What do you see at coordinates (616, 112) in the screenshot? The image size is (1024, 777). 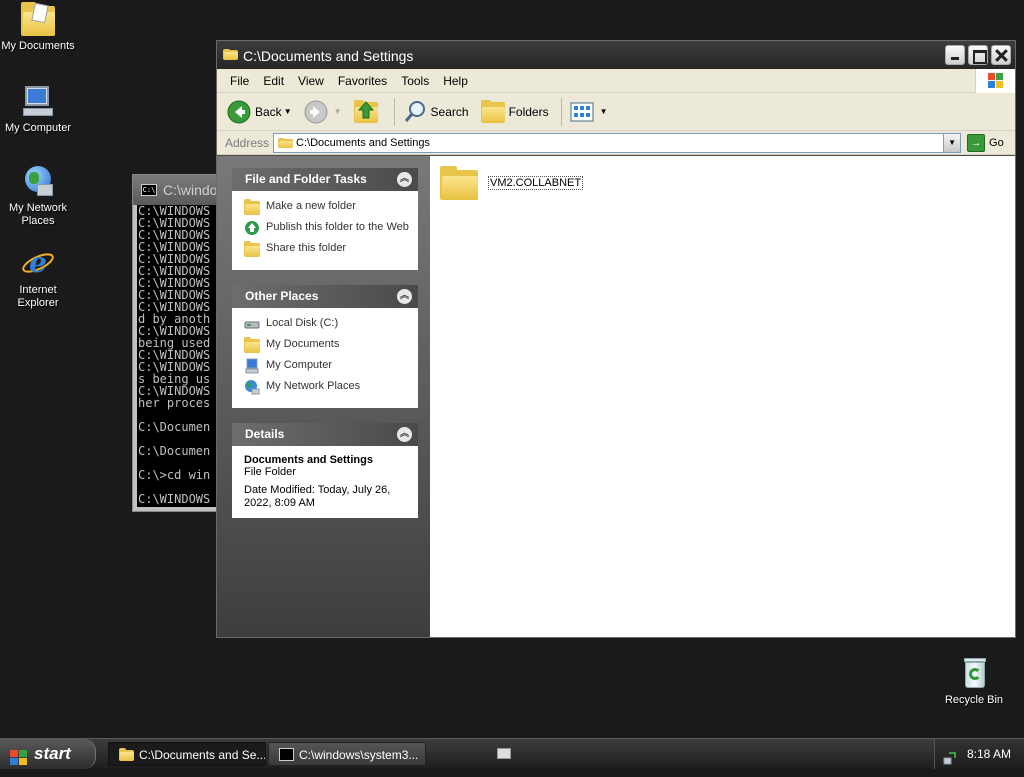 I see `standard-toolbar: Back ▼ ▼ Search Folders ▼` at bounding box center [616, 112].